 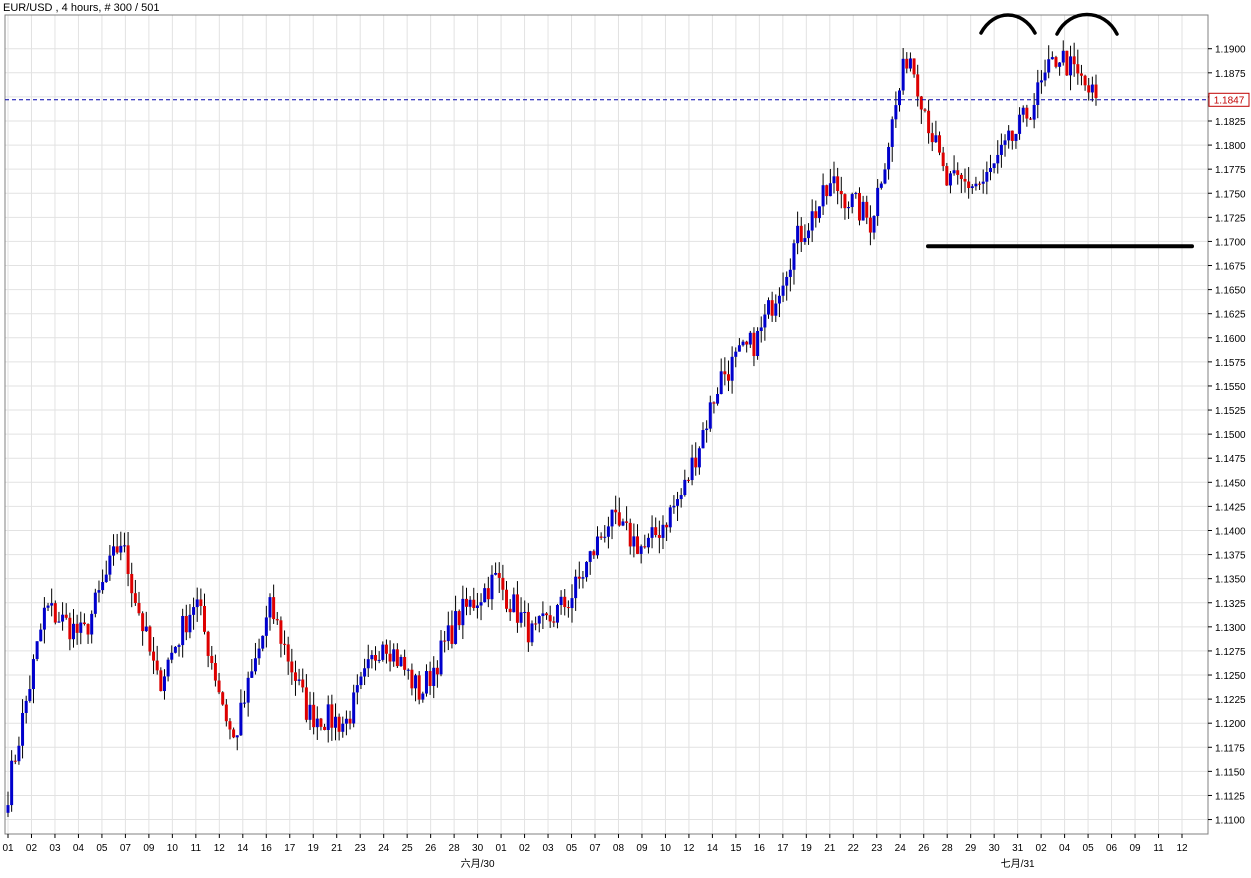 What do you see at coordinates (924, 848) in the screenshot?
I see `x-tick-label: 26` at bounding box center [924, 848].